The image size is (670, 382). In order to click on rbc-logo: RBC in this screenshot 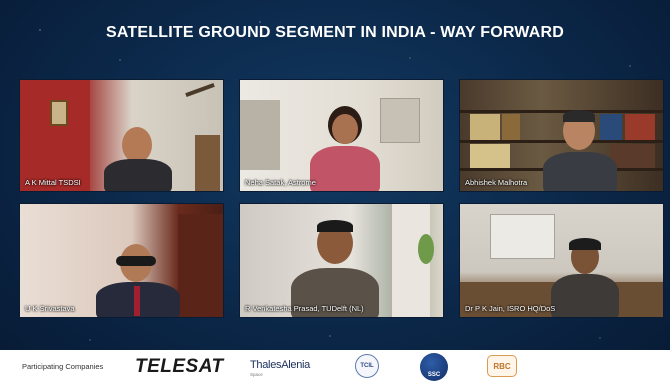, I will do `click(502, 366)`.